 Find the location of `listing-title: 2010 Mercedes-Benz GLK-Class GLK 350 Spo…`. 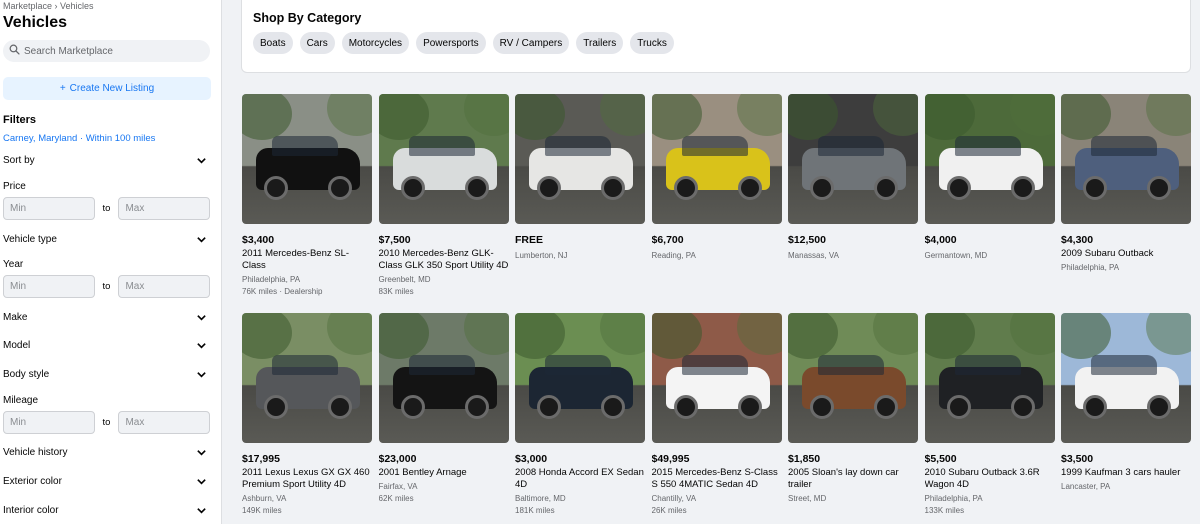

listing-title: 2010 Mercedes-Benz GLK-Class GLK 350 Spo… is located at coordinates (443, 259).